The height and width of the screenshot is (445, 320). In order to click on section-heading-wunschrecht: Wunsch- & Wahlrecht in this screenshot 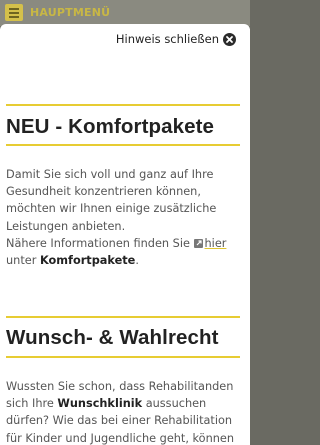, I will do `click(112, 337)`.